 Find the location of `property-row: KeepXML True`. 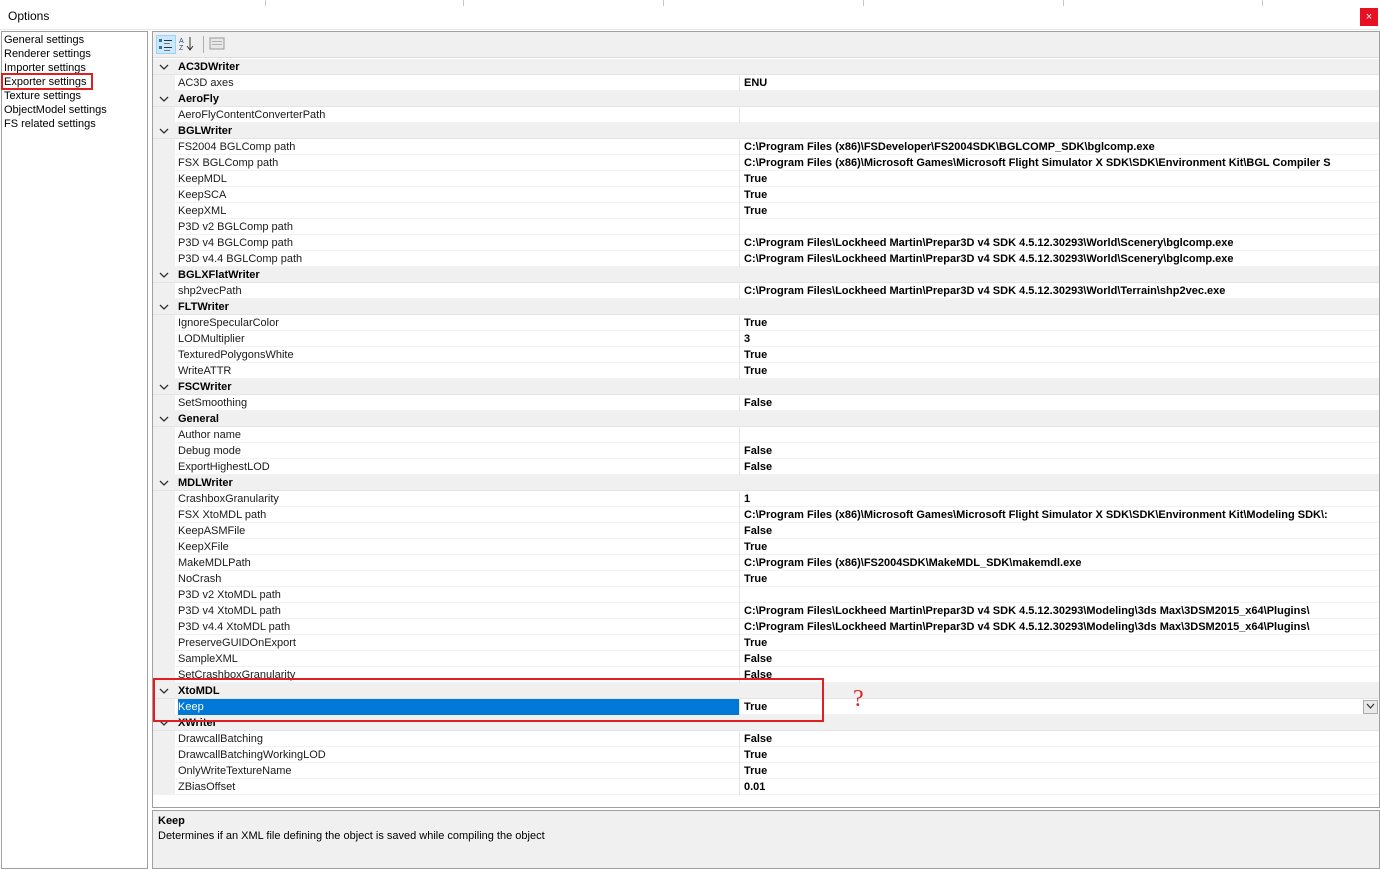

property-row: KeepXML True is located at coordinates (766, 211).